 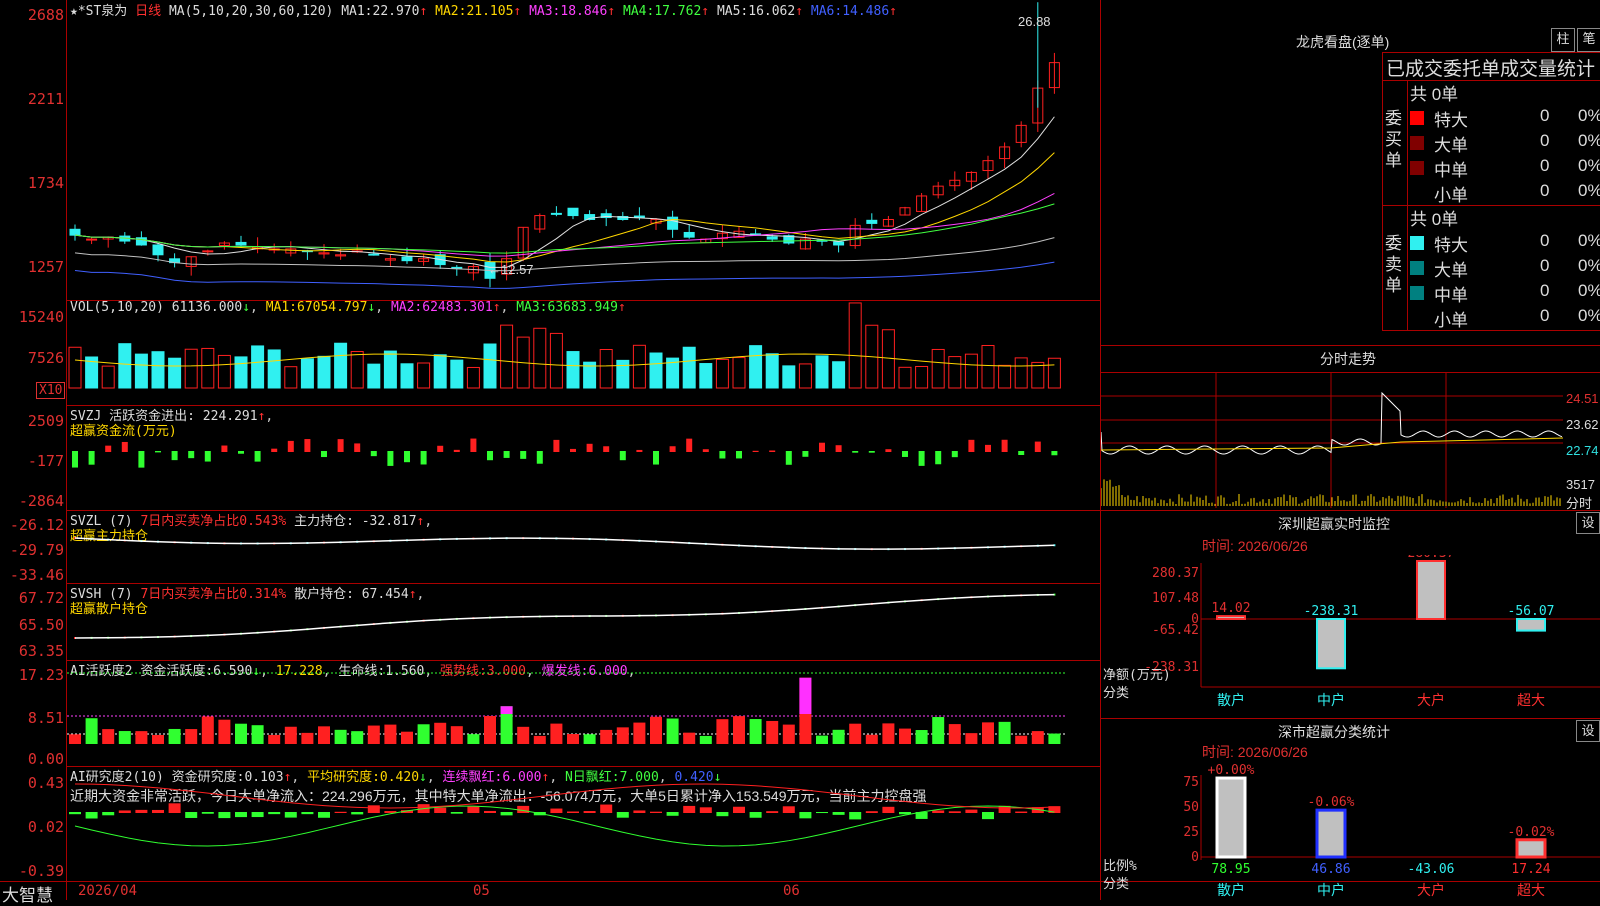 What do you see at coordinates (583, 546) in the screenshot?
I see `main-holding-chart` at bounding box center [583, 546].